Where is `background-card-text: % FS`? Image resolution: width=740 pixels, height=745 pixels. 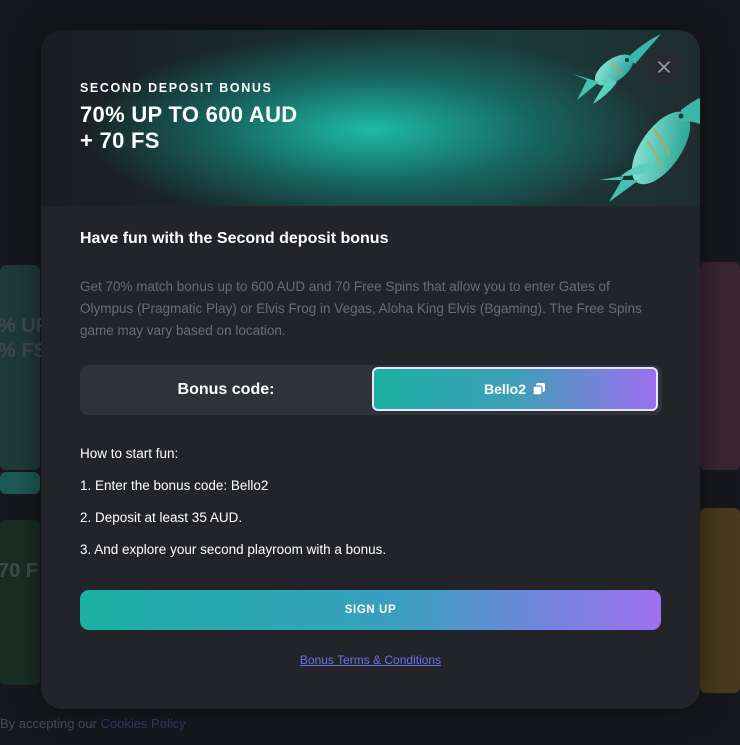 background-card-text: % FS is located at coordinates (23, 351).